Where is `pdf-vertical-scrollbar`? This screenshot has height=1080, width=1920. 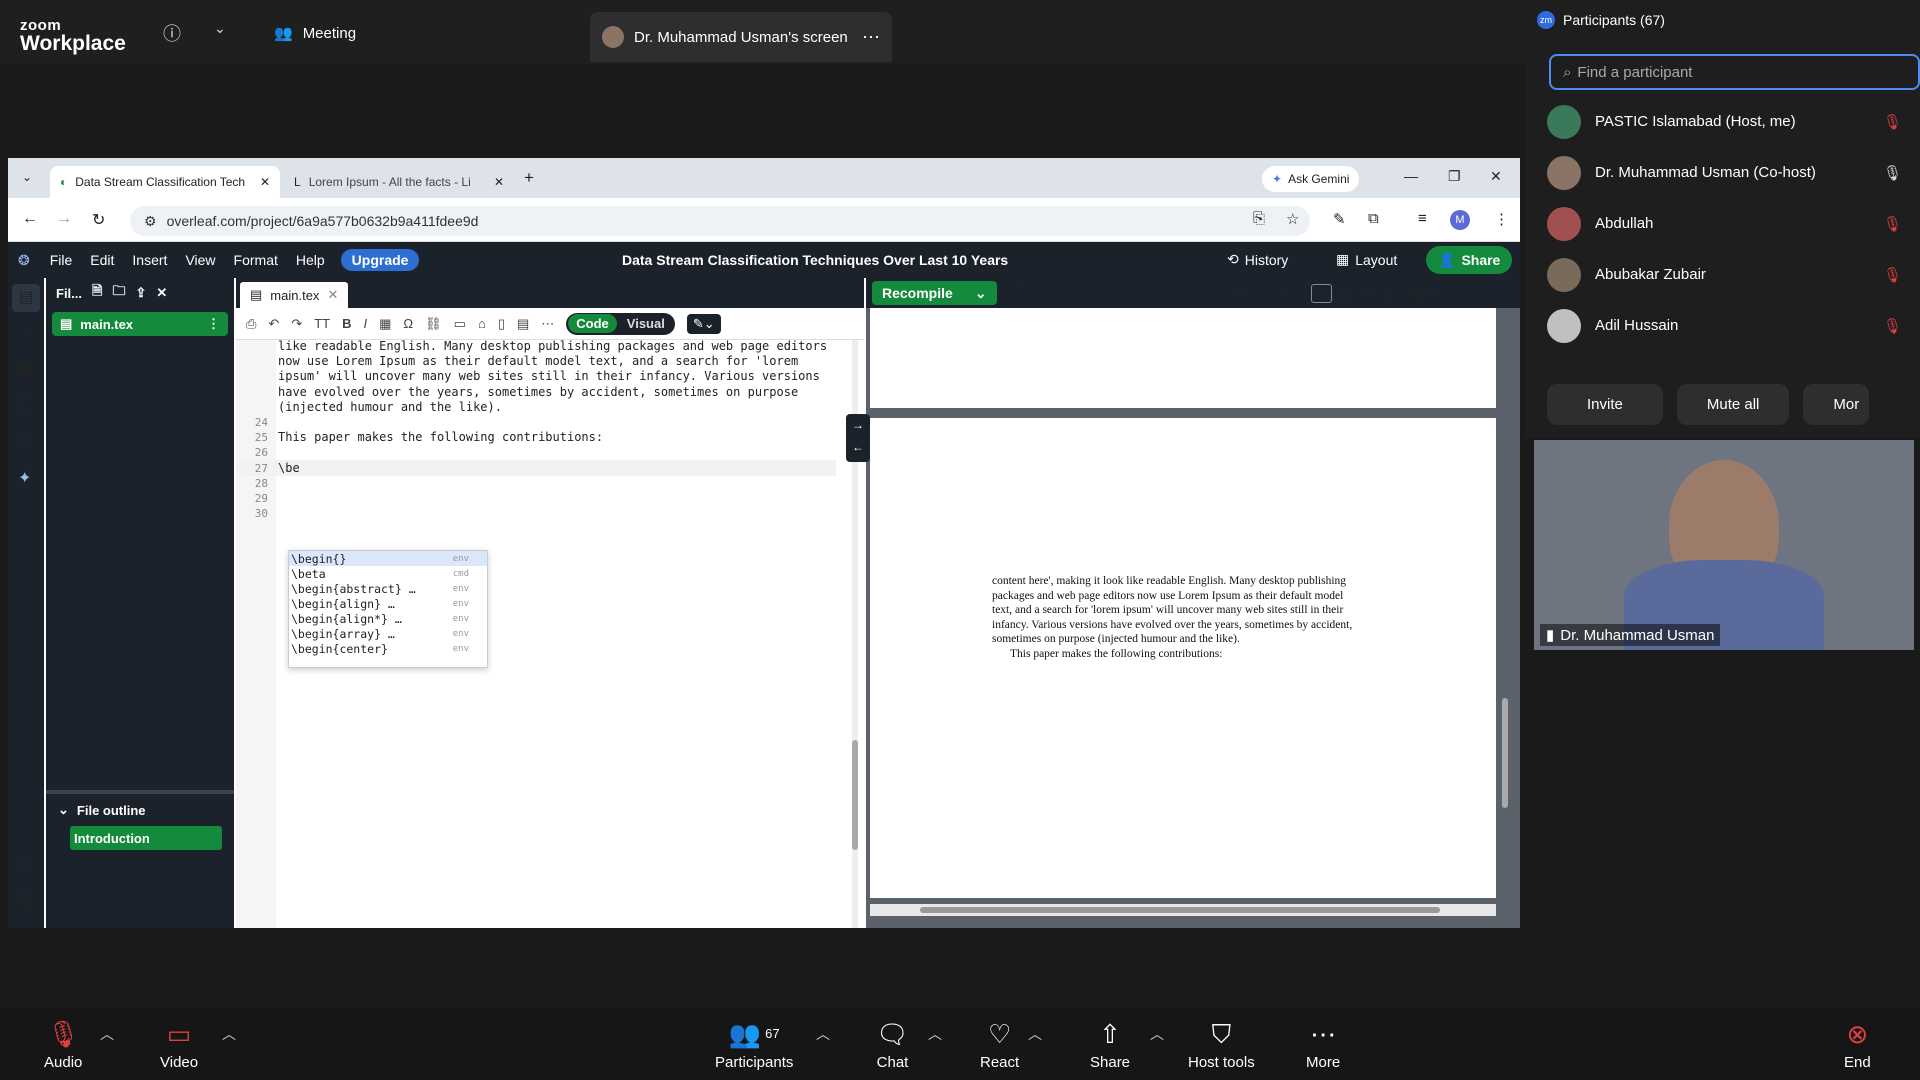
pdf-vertical-scrollbar is located at coordinates (1505, 603).